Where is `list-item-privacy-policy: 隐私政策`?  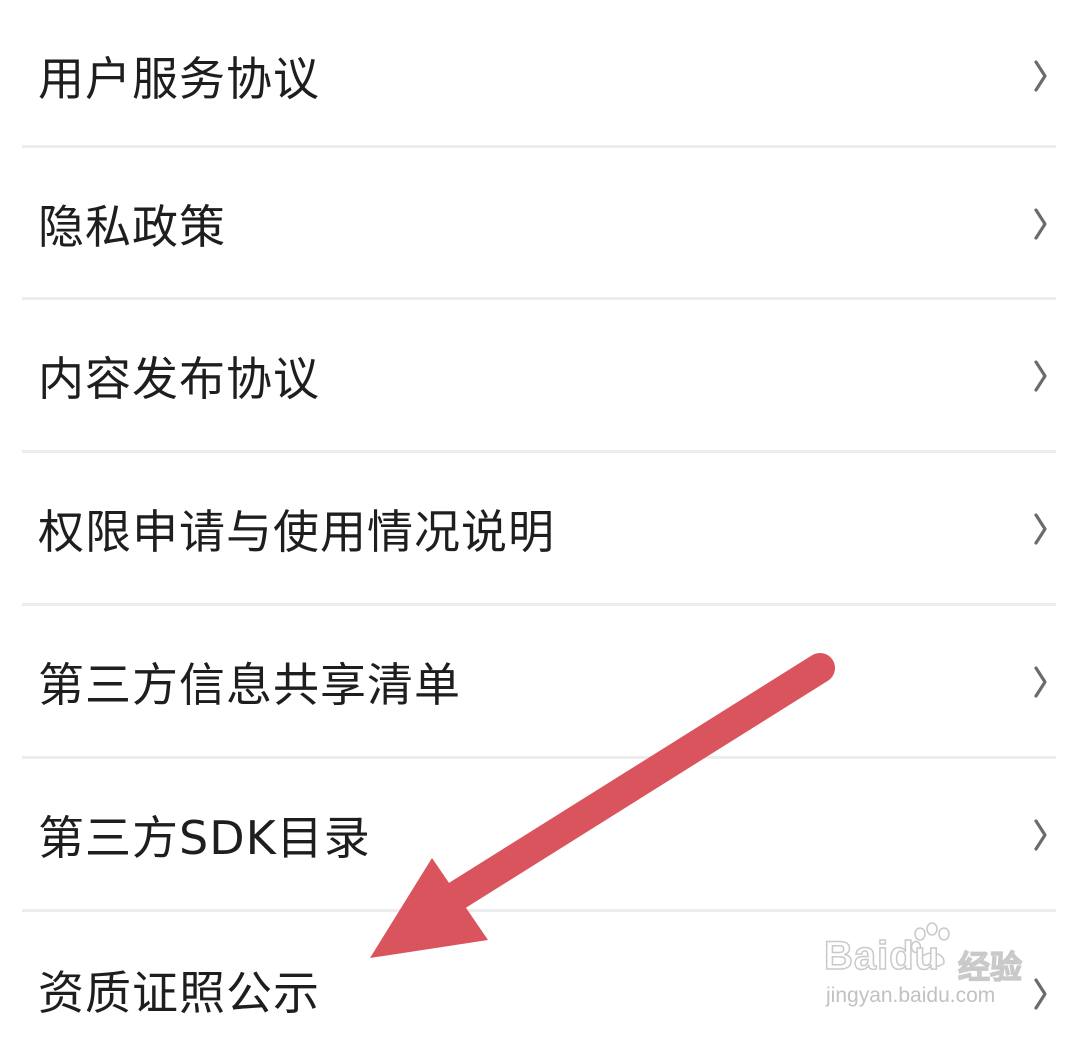
list-item-privacy-policy: 隐私政策 is located at coordinates (538, 224).